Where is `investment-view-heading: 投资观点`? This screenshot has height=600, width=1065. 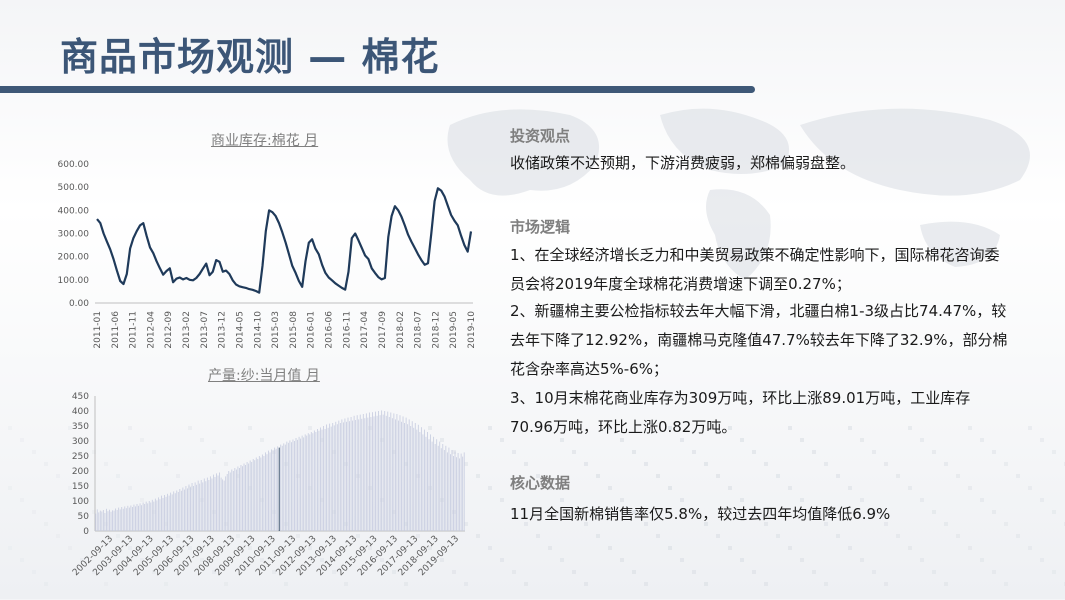
investment-view-heading: 投资观点 is located at coordinates (540, 136).